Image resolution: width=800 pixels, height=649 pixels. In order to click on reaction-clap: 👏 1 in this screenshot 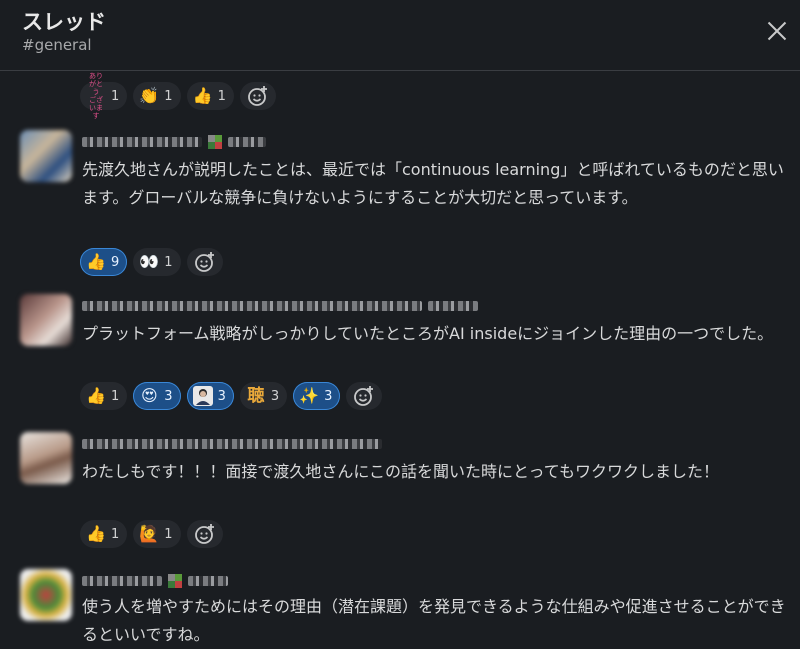, I will do `click(157, 96)`.